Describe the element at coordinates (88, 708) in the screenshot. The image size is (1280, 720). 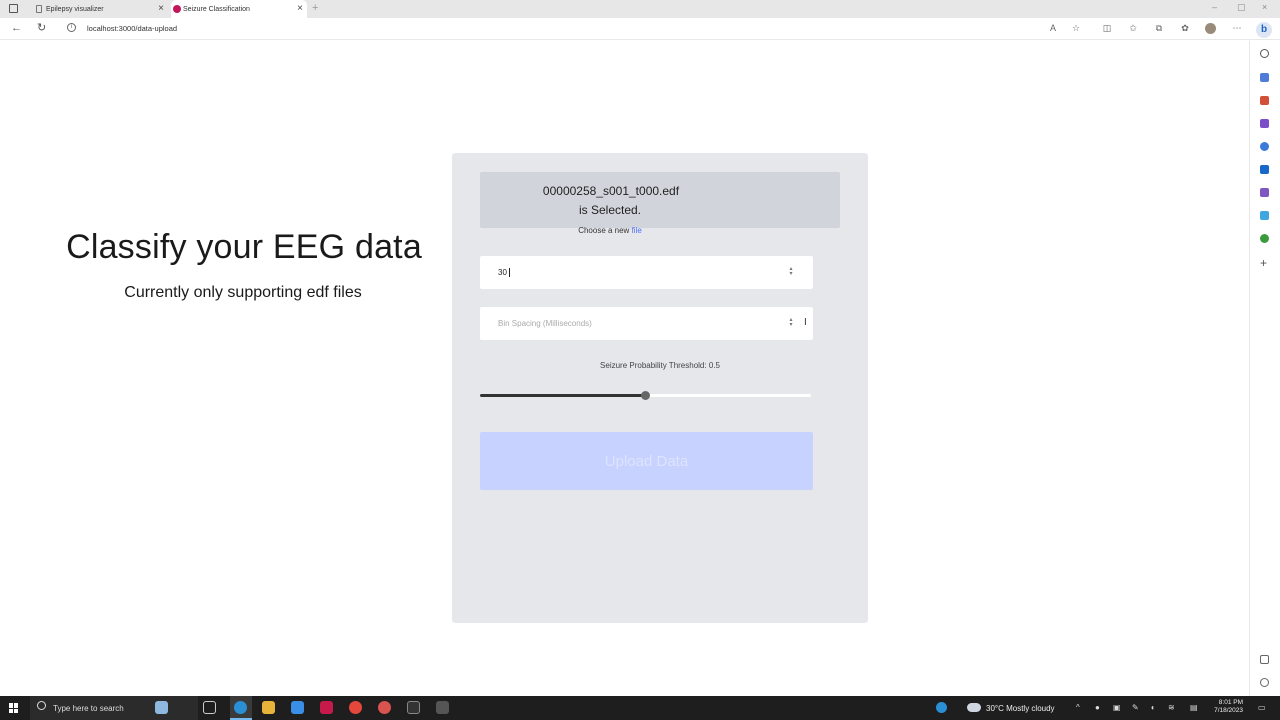
I see `search-placeholder: Type here to search` at that location.